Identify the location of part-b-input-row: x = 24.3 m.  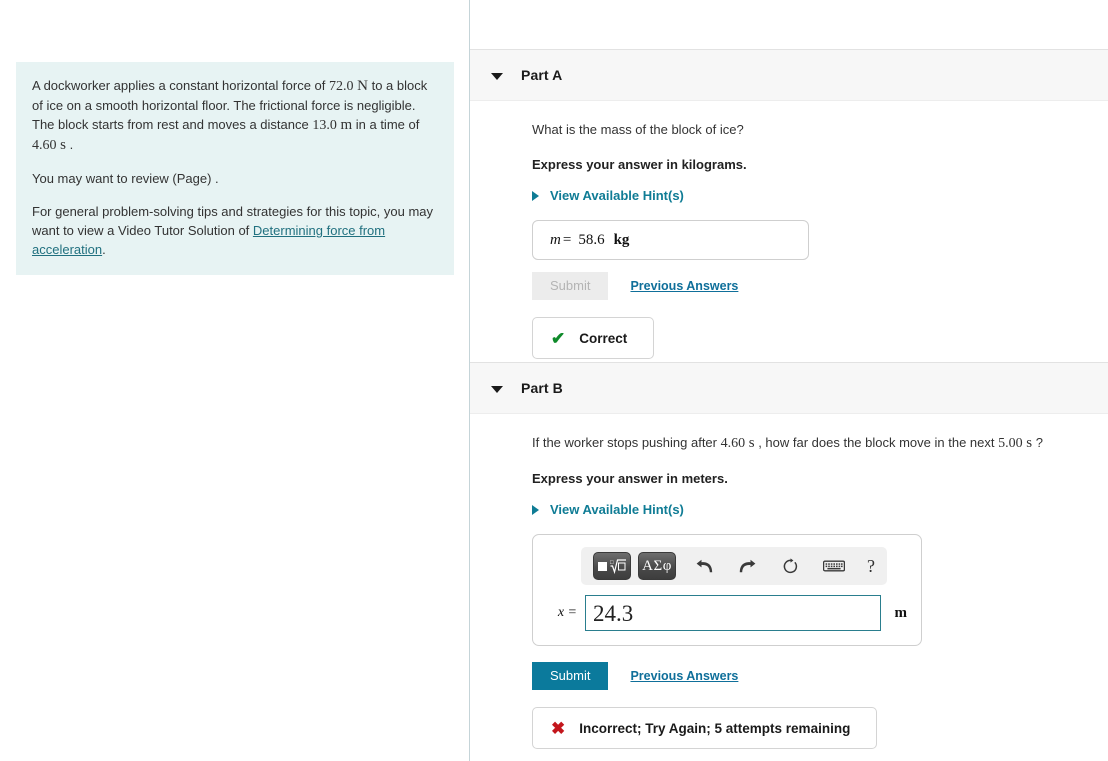
(727, 613).